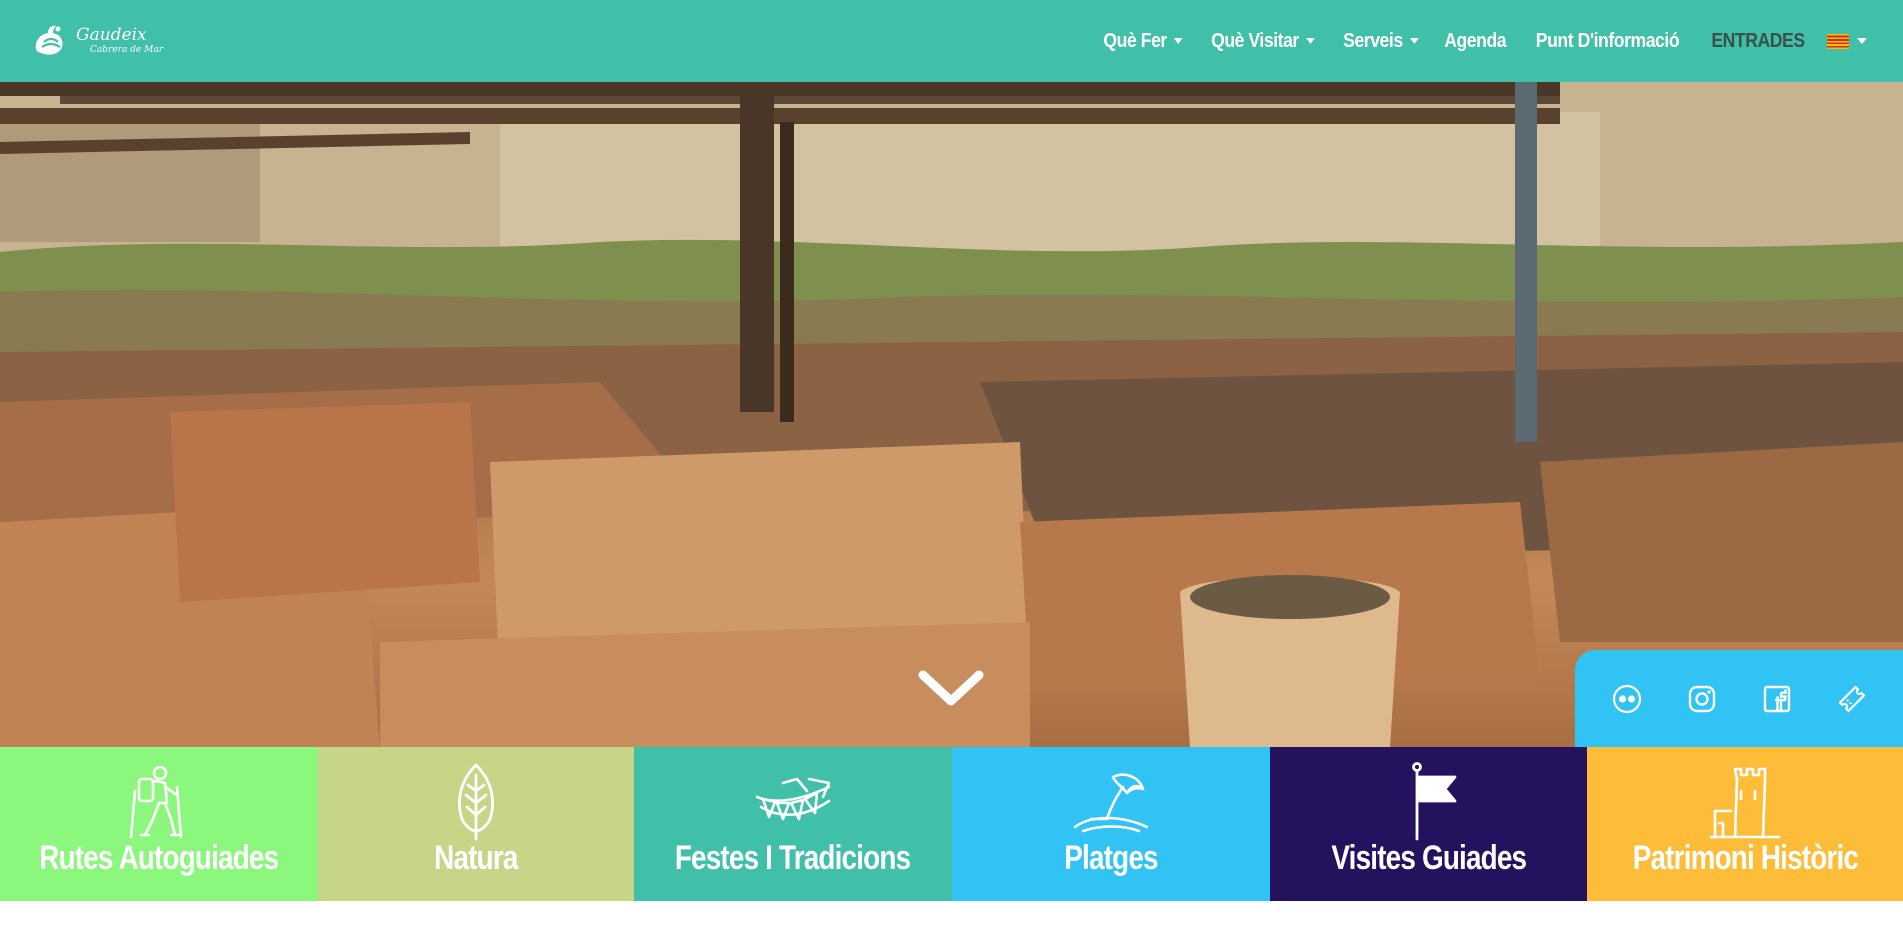  I want to click on nav-entrades: ENTRADES, so click(1758, 41).